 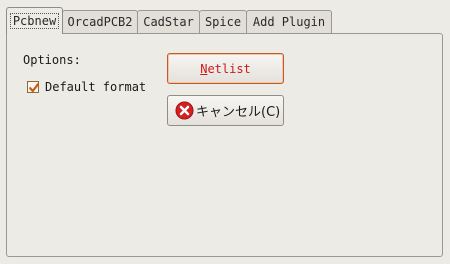 I want to click on tab-add-plugin-label: Add Plugin, so click(x=289, y=22).